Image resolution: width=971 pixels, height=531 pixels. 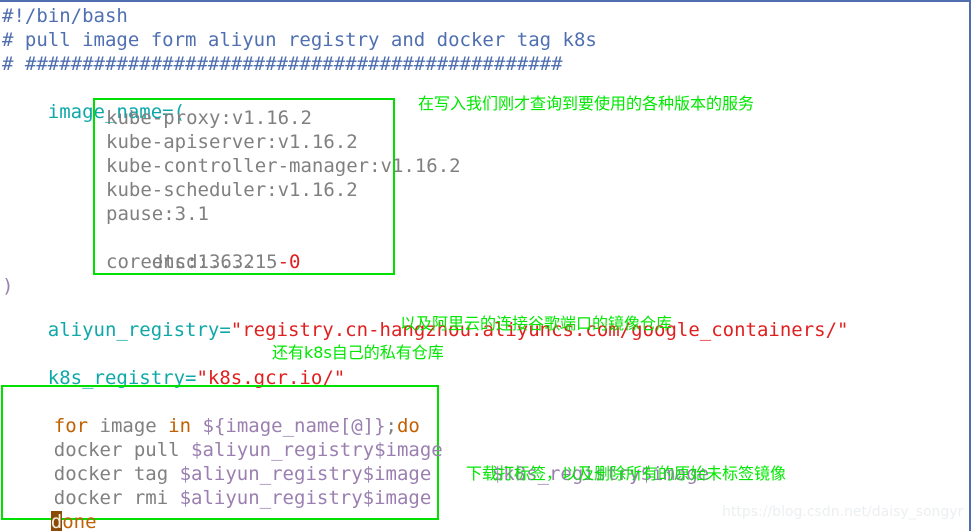 What do you see at coordinates (626, 473) in the screenshot?
I see `annotation-loop-note: 下载打标签，以及删除所有的原始未标签镜像` at bounding box center [626, 473].